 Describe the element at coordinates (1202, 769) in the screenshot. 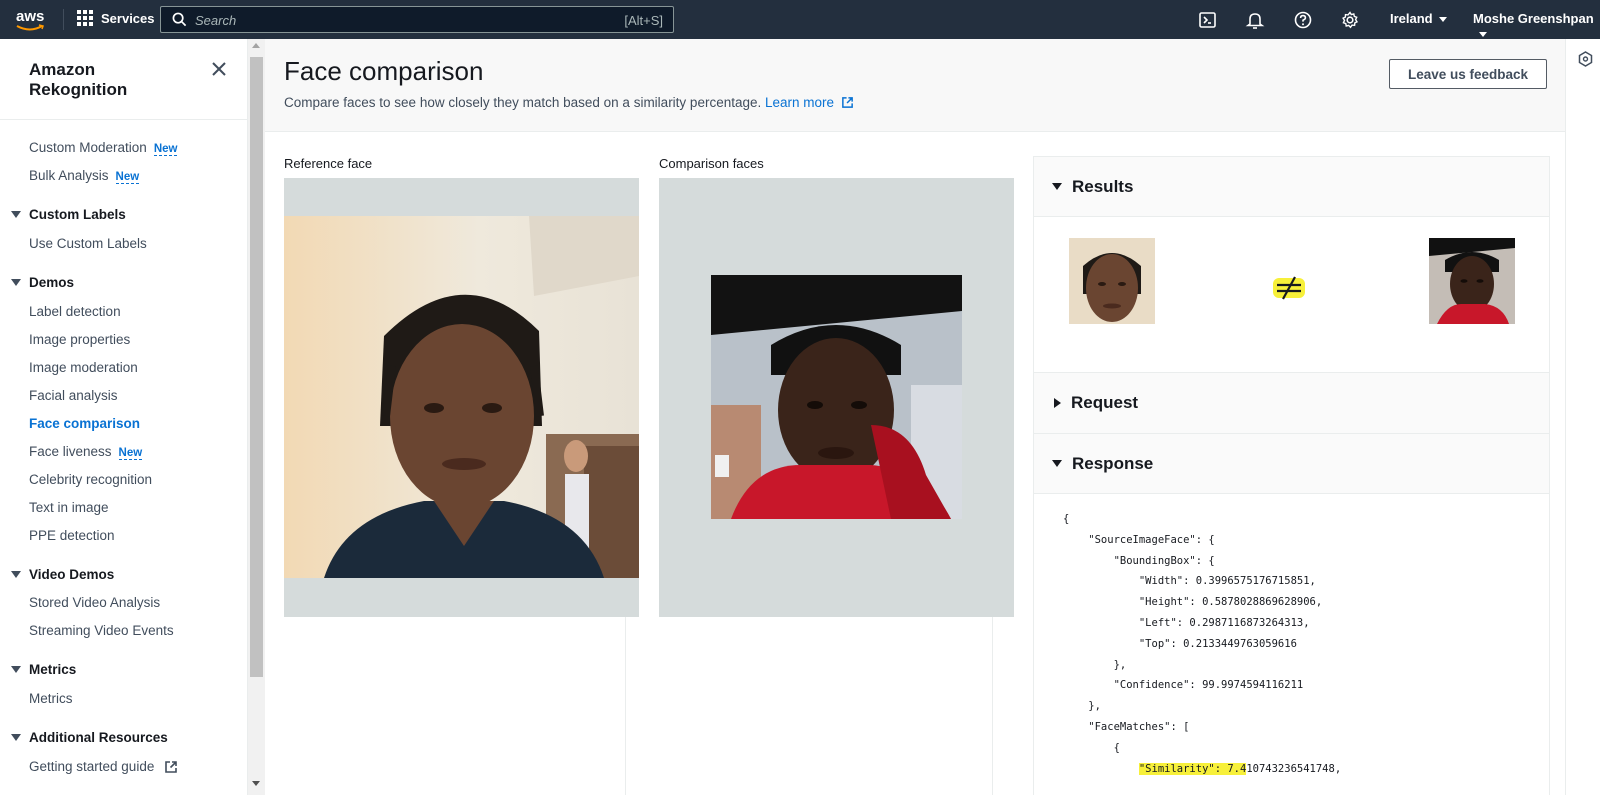

I see `response-line-similarity: "Similarity": 7.410743236541748,` at that location.